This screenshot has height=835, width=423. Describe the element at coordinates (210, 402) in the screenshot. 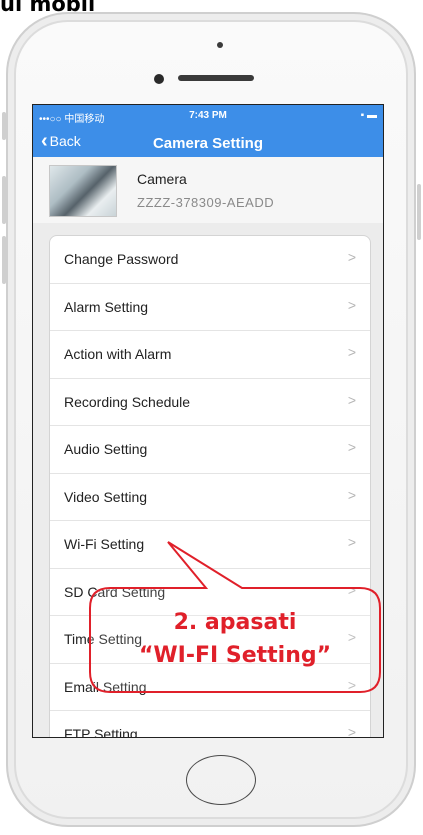

I see `settings-item: Recording Schedule >` at that location.